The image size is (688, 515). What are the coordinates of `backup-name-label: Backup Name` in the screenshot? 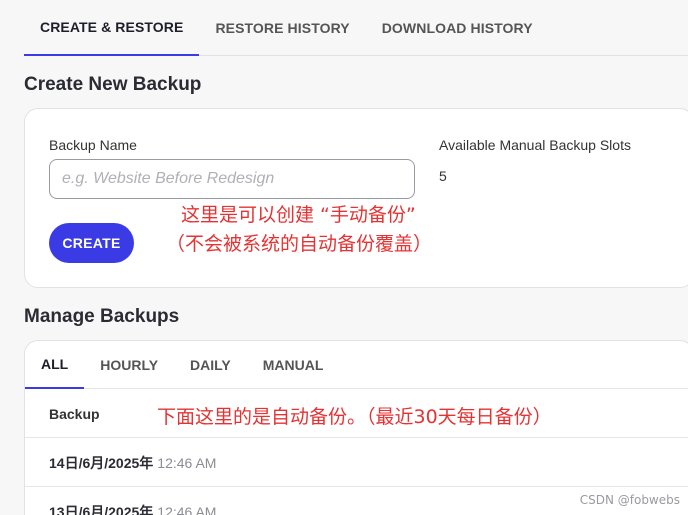 It's located at (93, 145).